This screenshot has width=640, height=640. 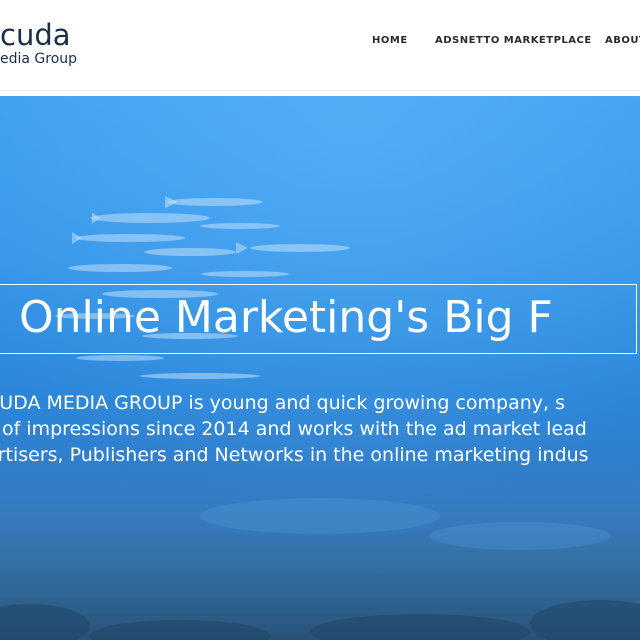 I want to click on headline-box: Online Marketing's Big F, so click(x=318, y=319).